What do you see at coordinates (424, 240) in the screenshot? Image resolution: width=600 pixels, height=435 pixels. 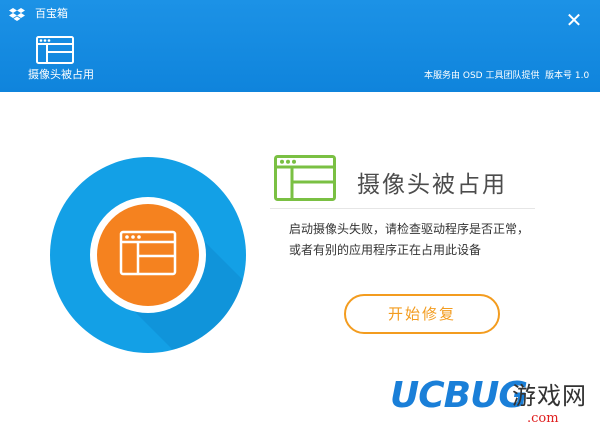 I see `error-description: 启动摄像头失败，请检查驱动程序是否正常， 或者有别的应用程序正在占用此设备` at bounding box center [424, 240].